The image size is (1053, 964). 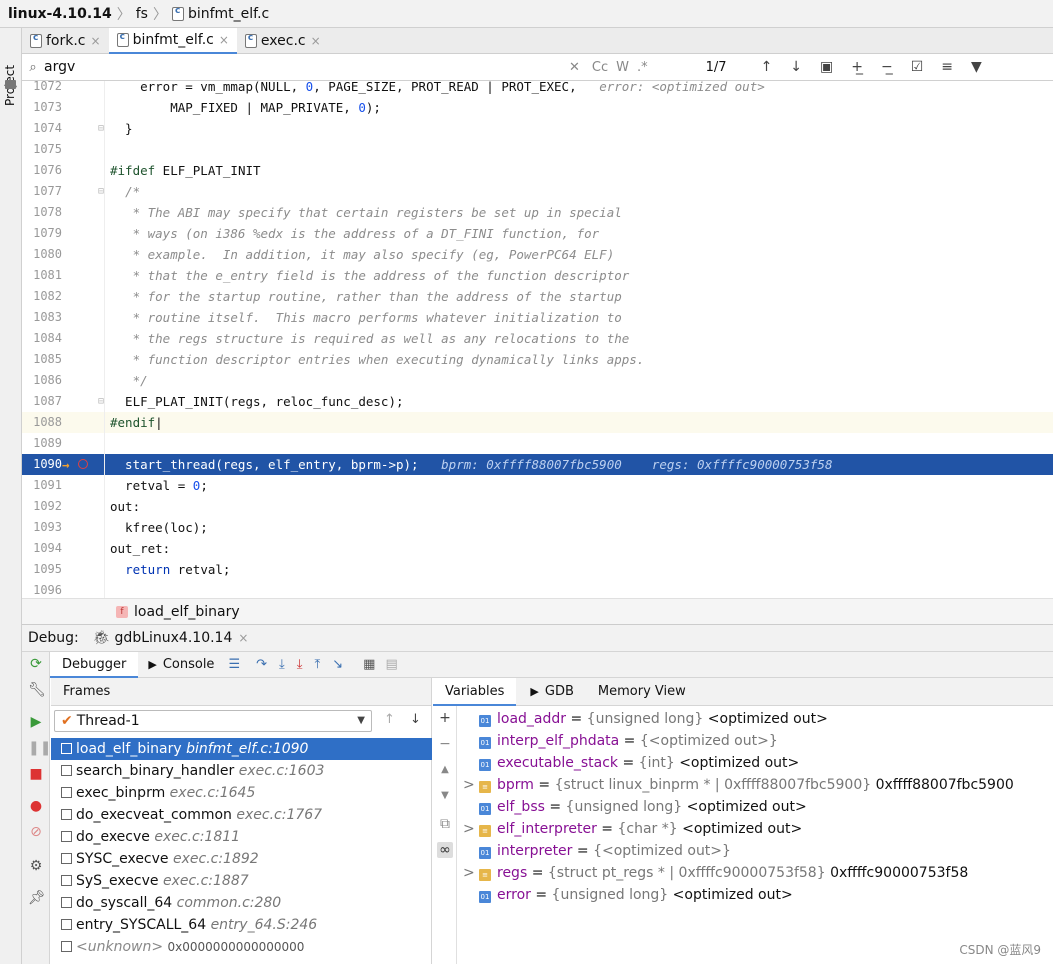 What do you see at coordinates (537, 380) in the screenshot?
I see `code-line: 1086 */` at bounding box center [537, 380].